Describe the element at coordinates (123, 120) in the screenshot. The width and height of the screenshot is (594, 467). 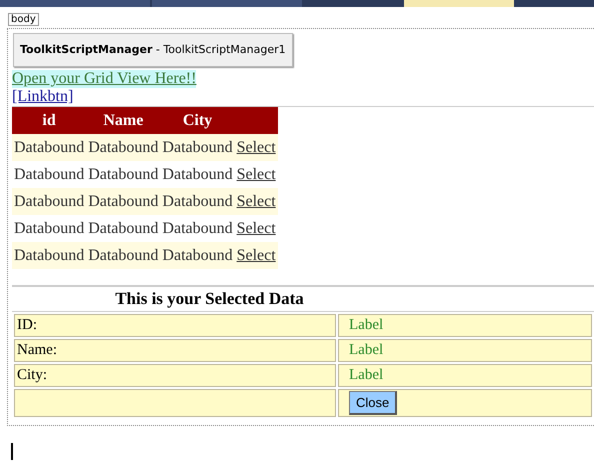
I see `column-header: Name` at that location.